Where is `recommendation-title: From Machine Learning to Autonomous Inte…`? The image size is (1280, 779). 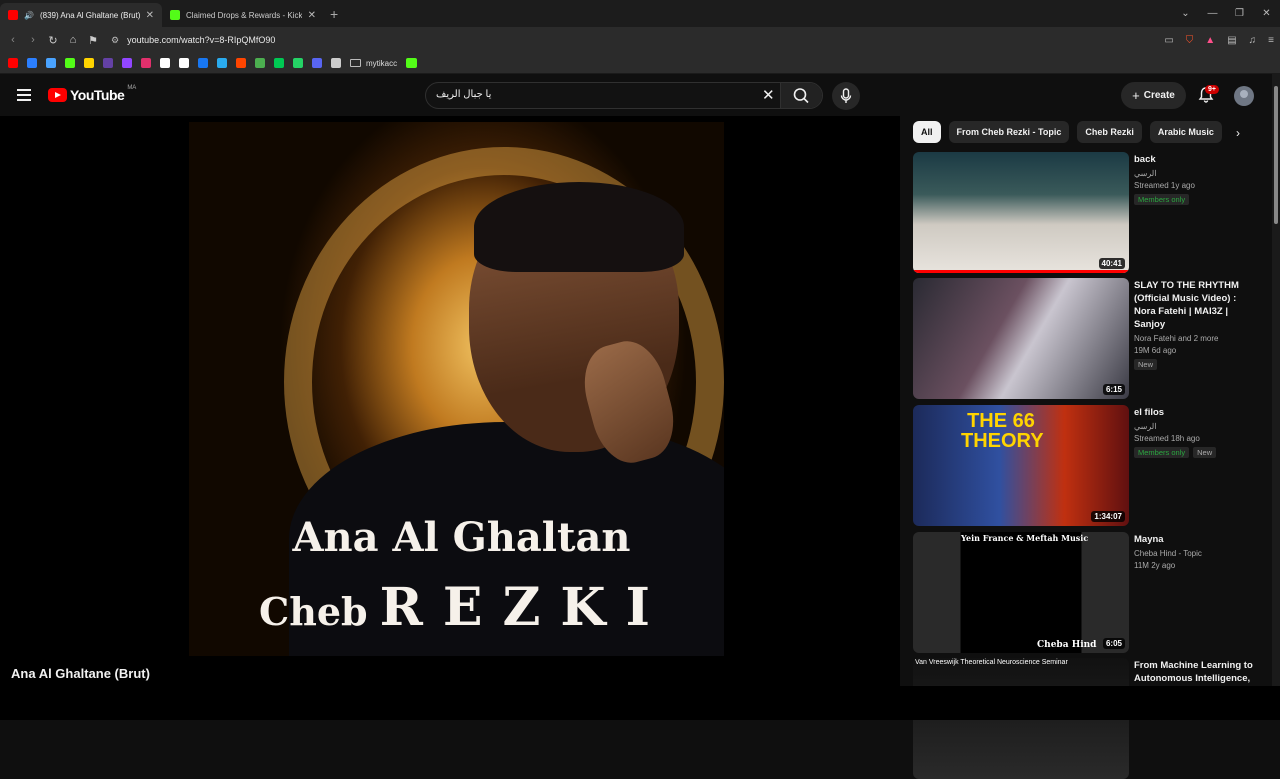
recommendation-title: From Machine Learning to Autonomous Inte… is located at coordinates (1195, 672).